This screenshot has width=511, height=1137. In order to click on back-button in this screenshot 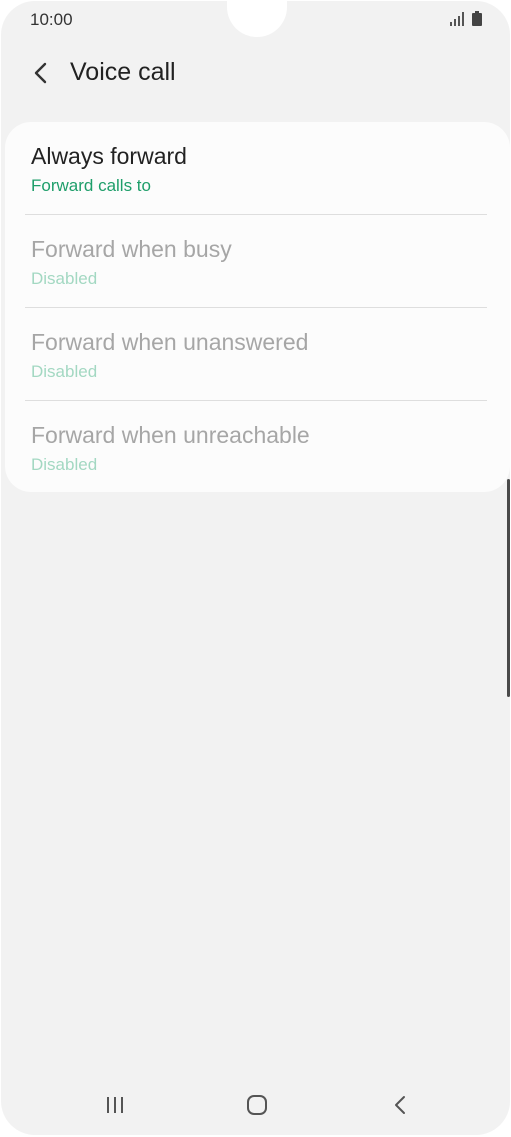, I will do `click(41, 73)`.